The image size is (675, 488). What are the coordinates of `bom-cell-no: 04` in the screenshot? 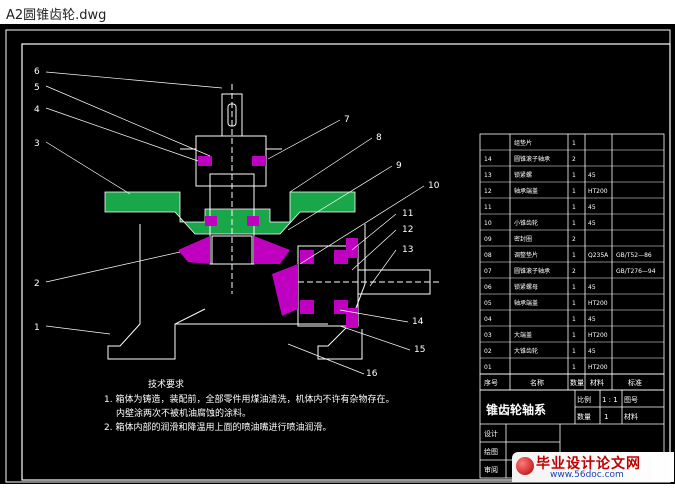 It's located at (488, 319).